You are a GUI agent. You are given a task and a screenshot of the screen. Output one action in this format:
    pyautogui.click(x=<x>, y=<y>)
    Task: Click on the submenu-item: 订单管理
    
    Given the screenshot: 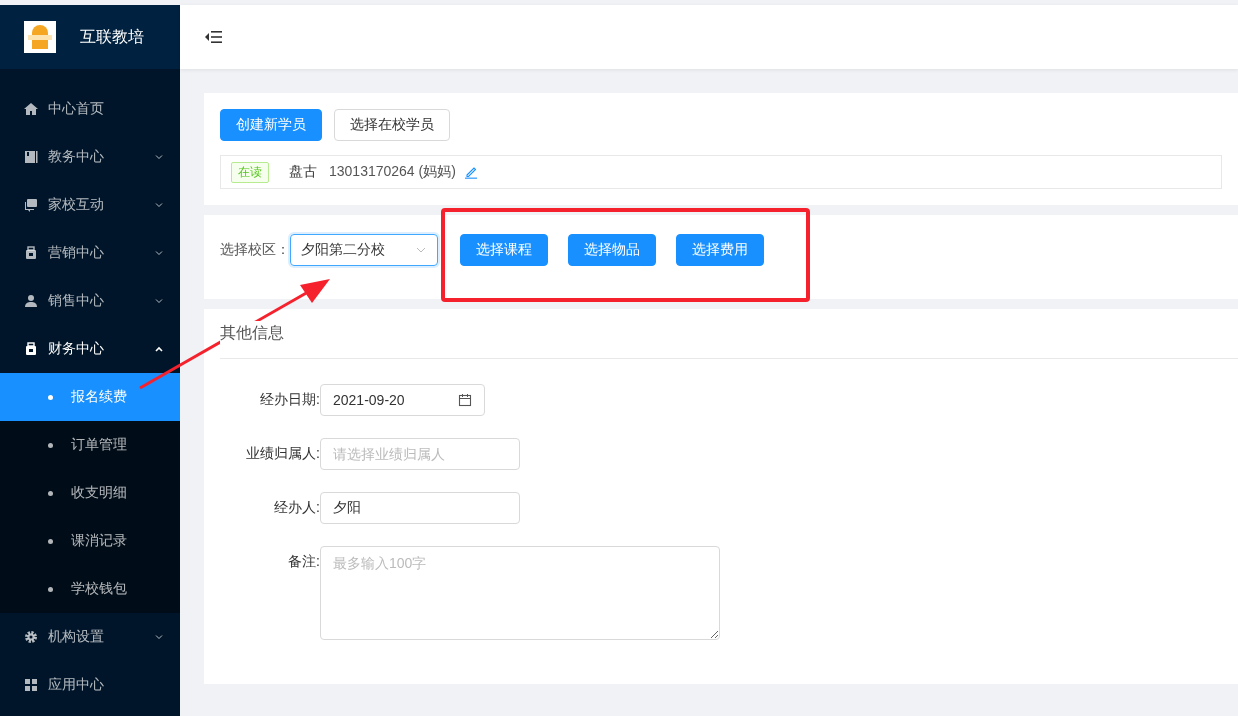 What is the action you would take?
    pyautogui.click(x=90, y=445)
    